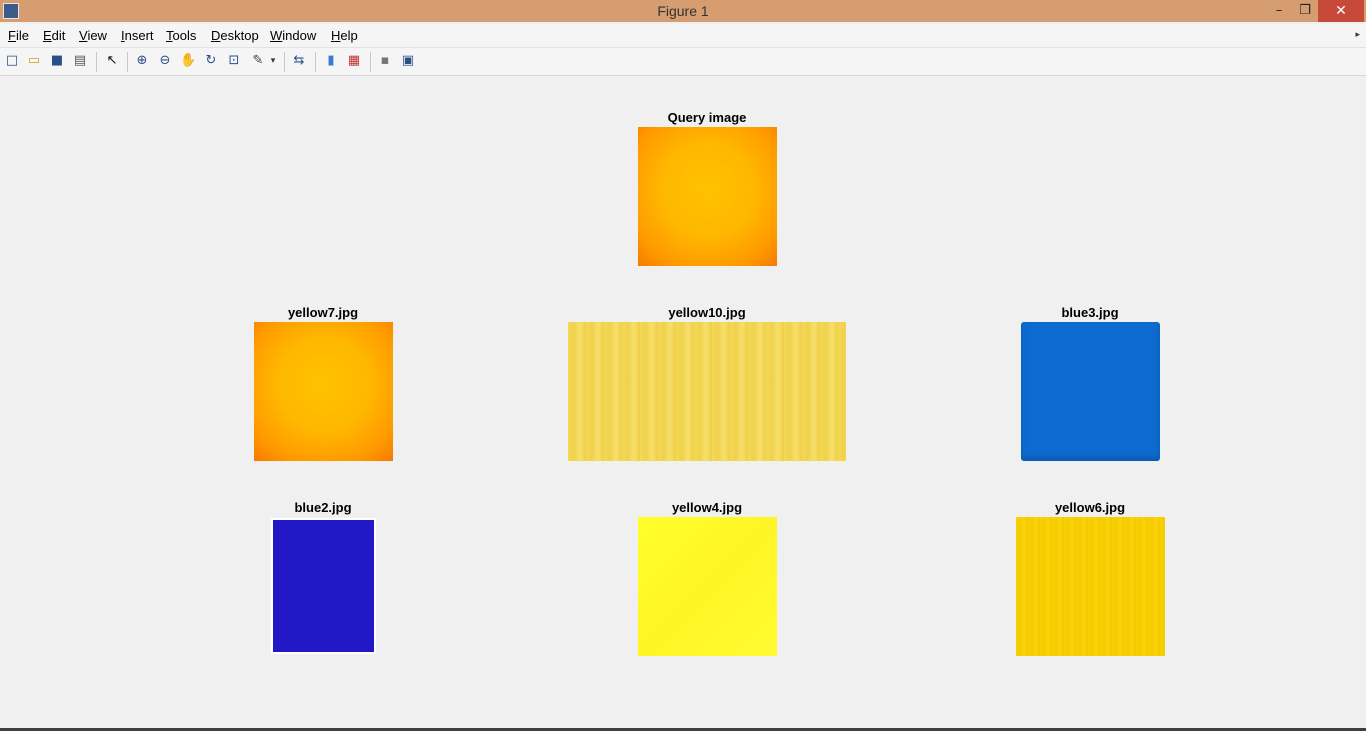 The width and height of the screenshot is (1366, 731). What do you see at coordinates (1341, 11) in the screenshot?
I see `close-button: ✕` at bounding box center [1341, 11].